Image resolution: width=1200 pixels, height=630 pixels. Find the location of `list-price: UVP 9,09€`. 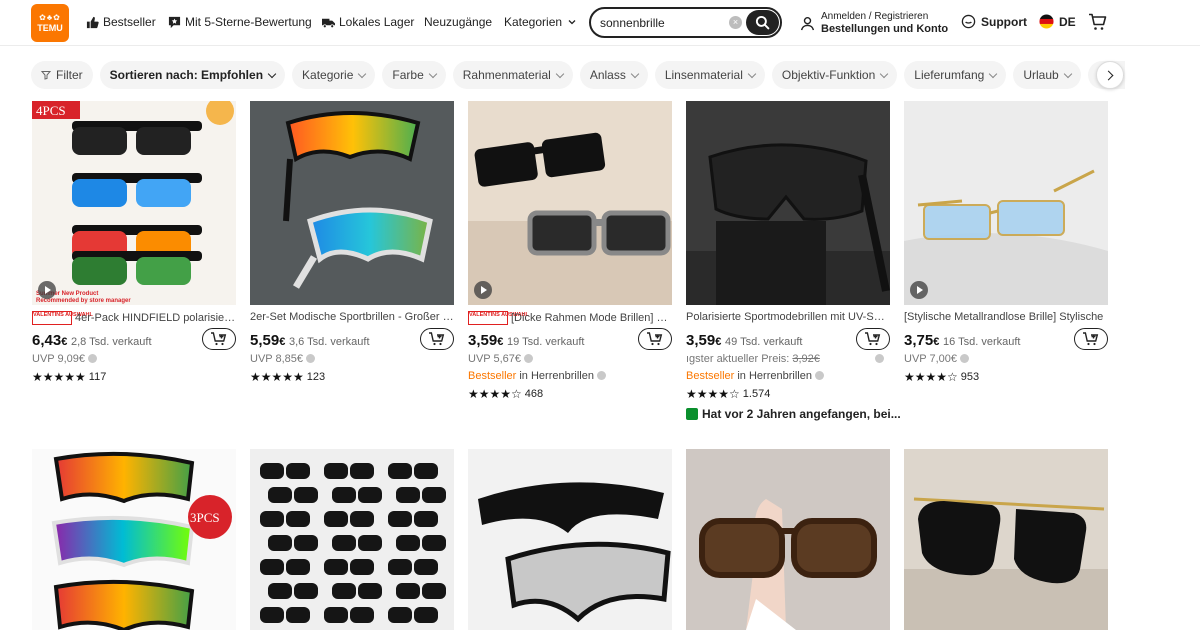

list-price: UVP 9,09€ is located at coordinates (65, 359).